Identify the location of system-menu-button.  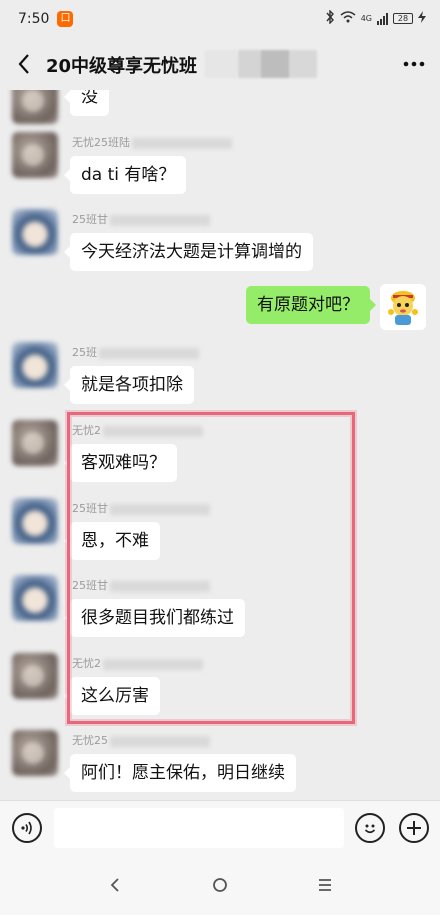
(325, 885).